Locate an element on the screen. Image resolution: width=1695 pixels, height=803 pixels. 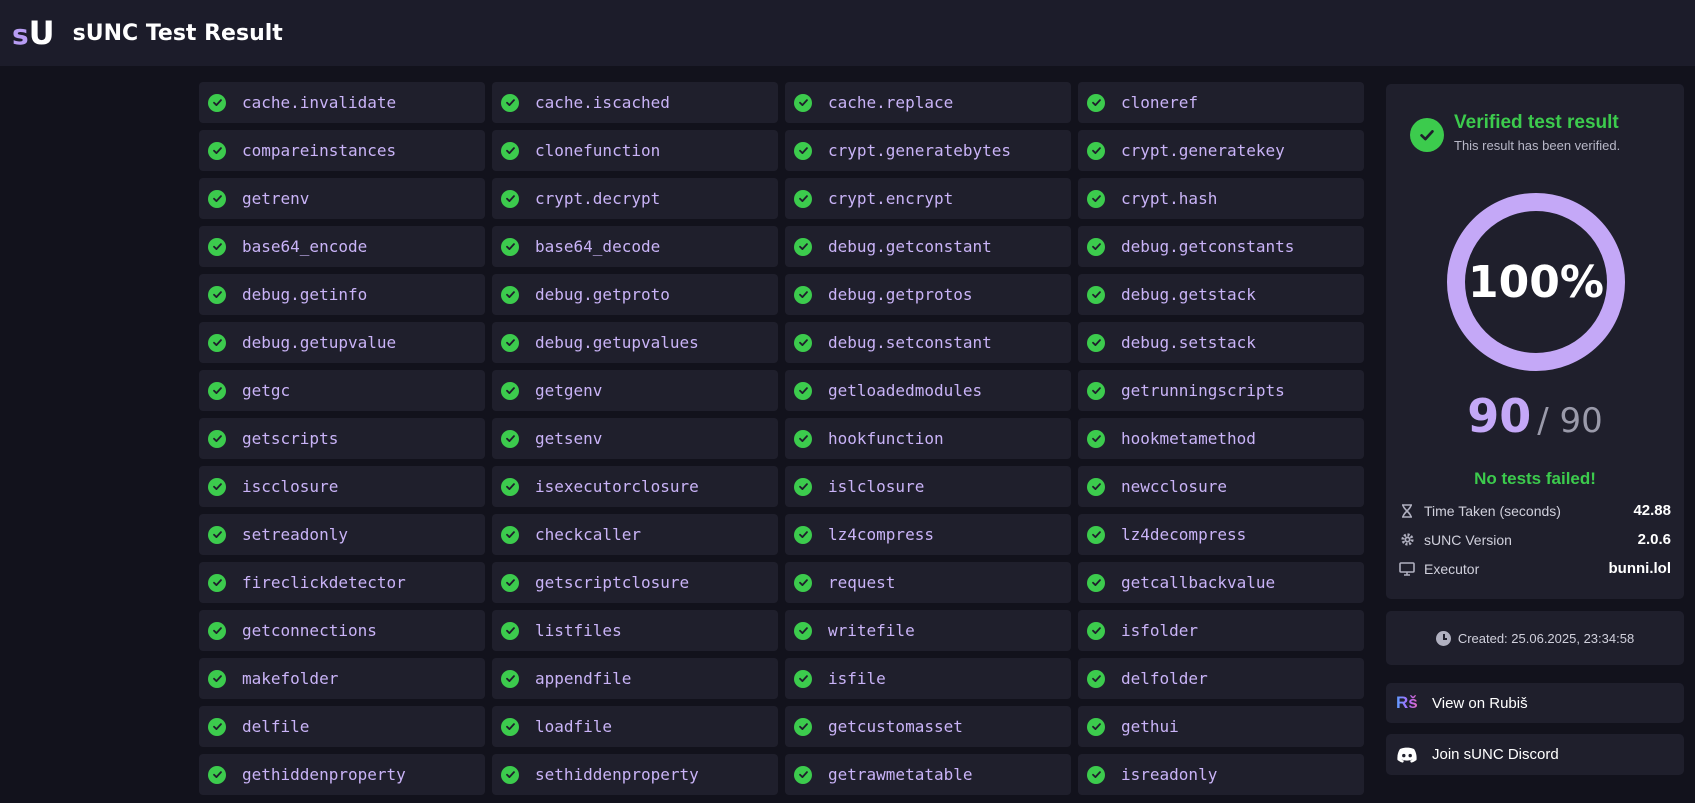
function-name: crypt.encrypt is located at coordinates (891, 198).